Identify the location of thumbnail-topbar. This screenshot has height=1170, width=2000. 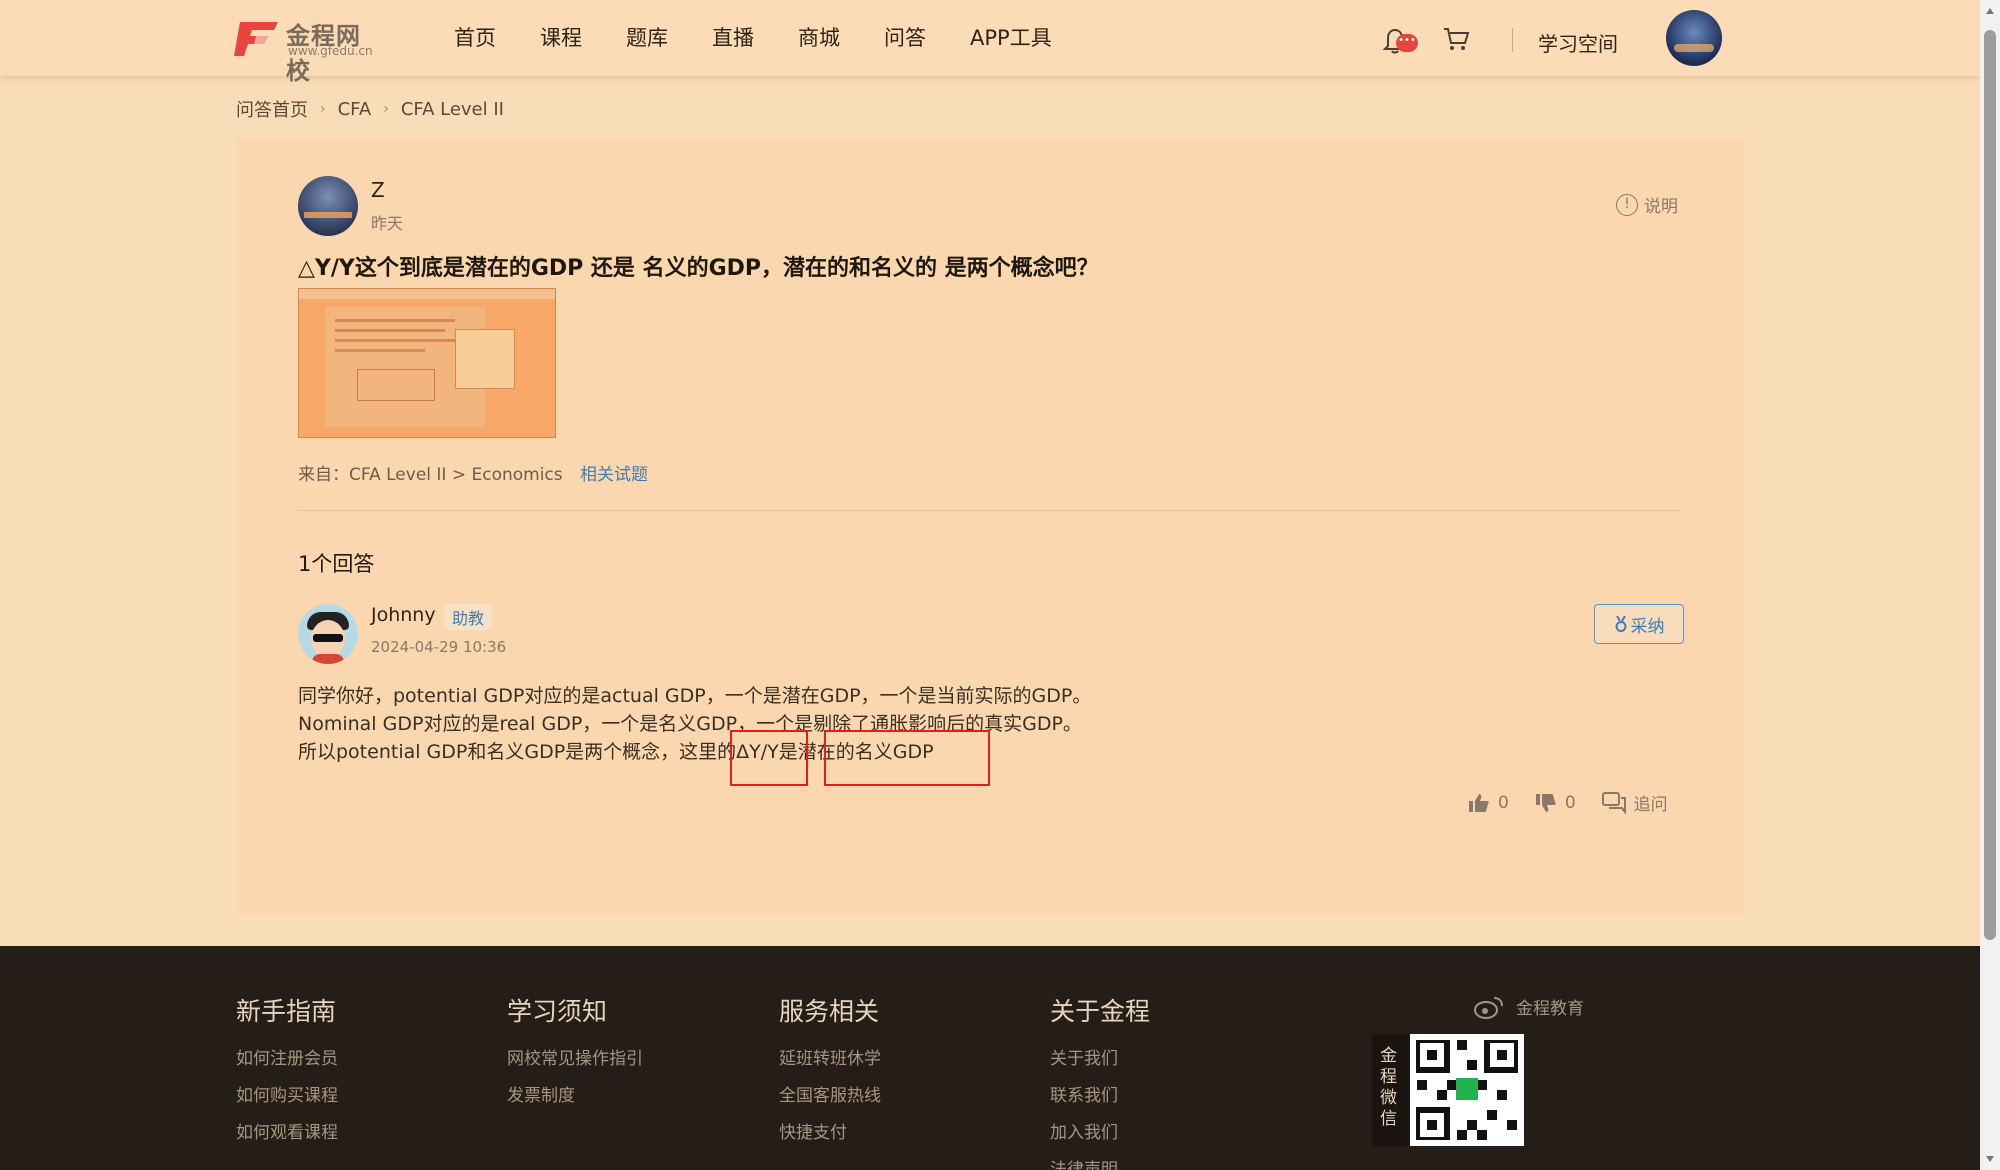
(427, 294).